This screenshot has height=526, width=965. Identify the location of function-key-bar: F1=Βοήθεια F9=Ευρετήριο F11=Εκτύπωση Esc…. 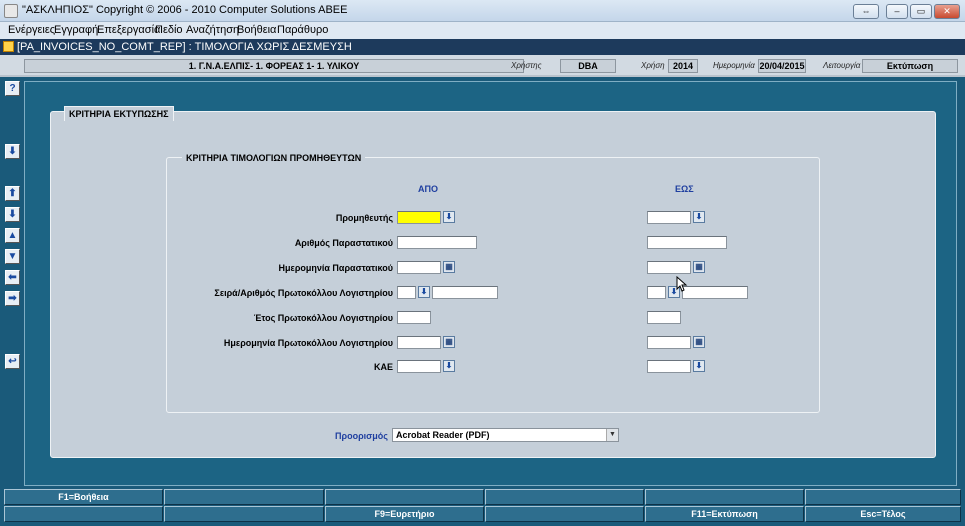
(482, 507).